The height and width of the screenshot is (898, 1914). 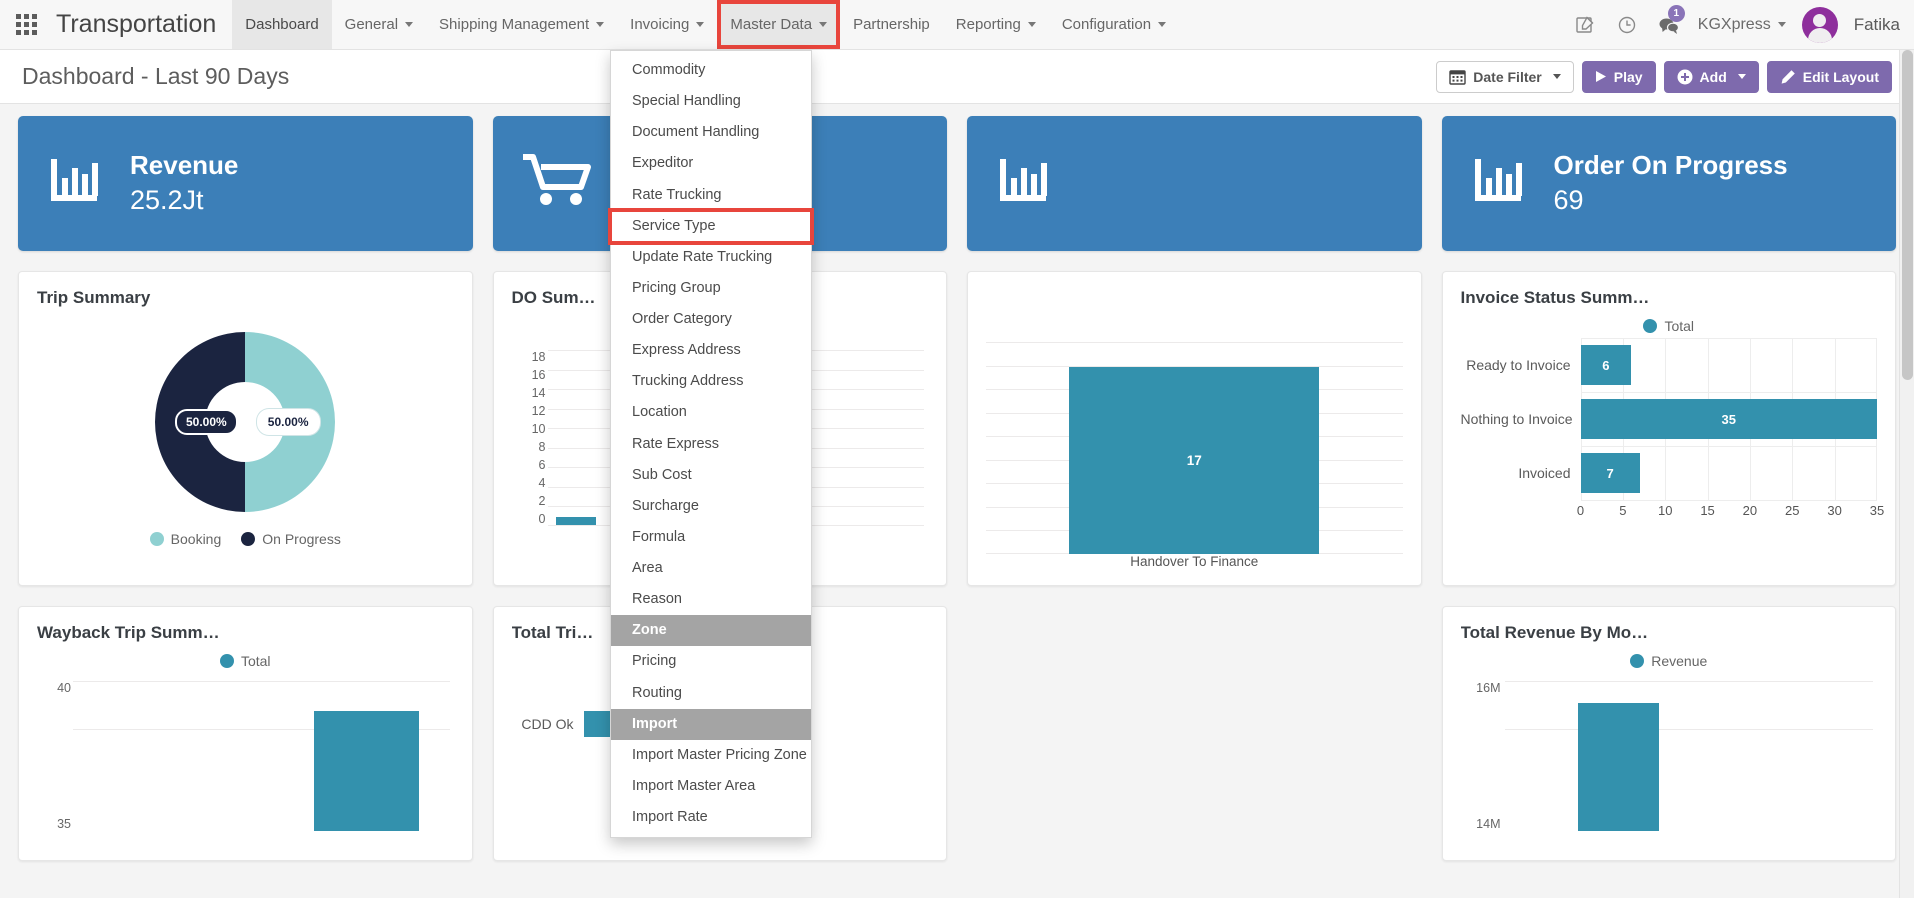 I want to click on kpi-value: 25.2Jt, so click(x=167, y=199).